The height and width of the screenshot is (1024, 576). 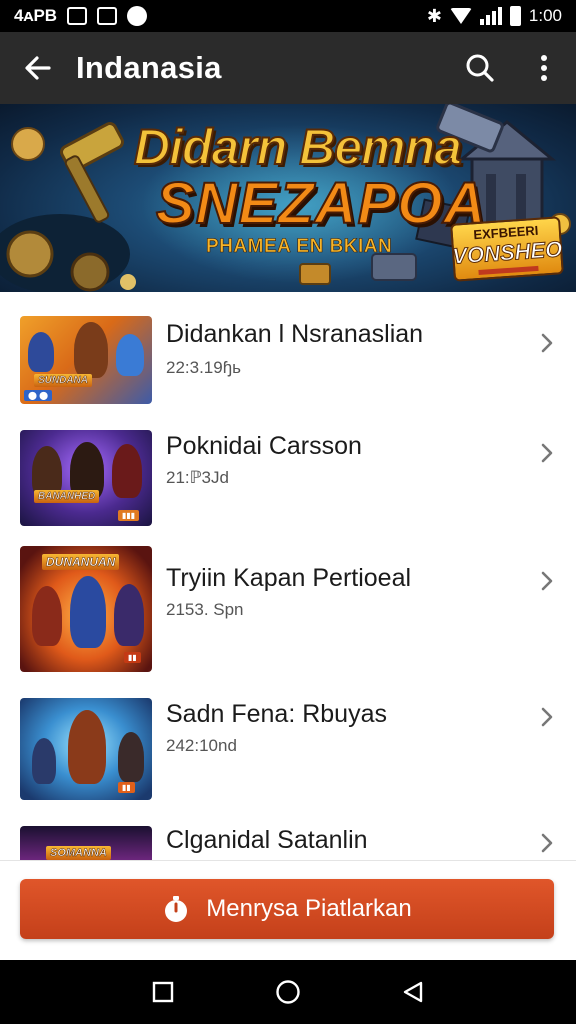 I want to click on item-subtitle: 21:ℙ3Jd, so click(x=197, y=477).